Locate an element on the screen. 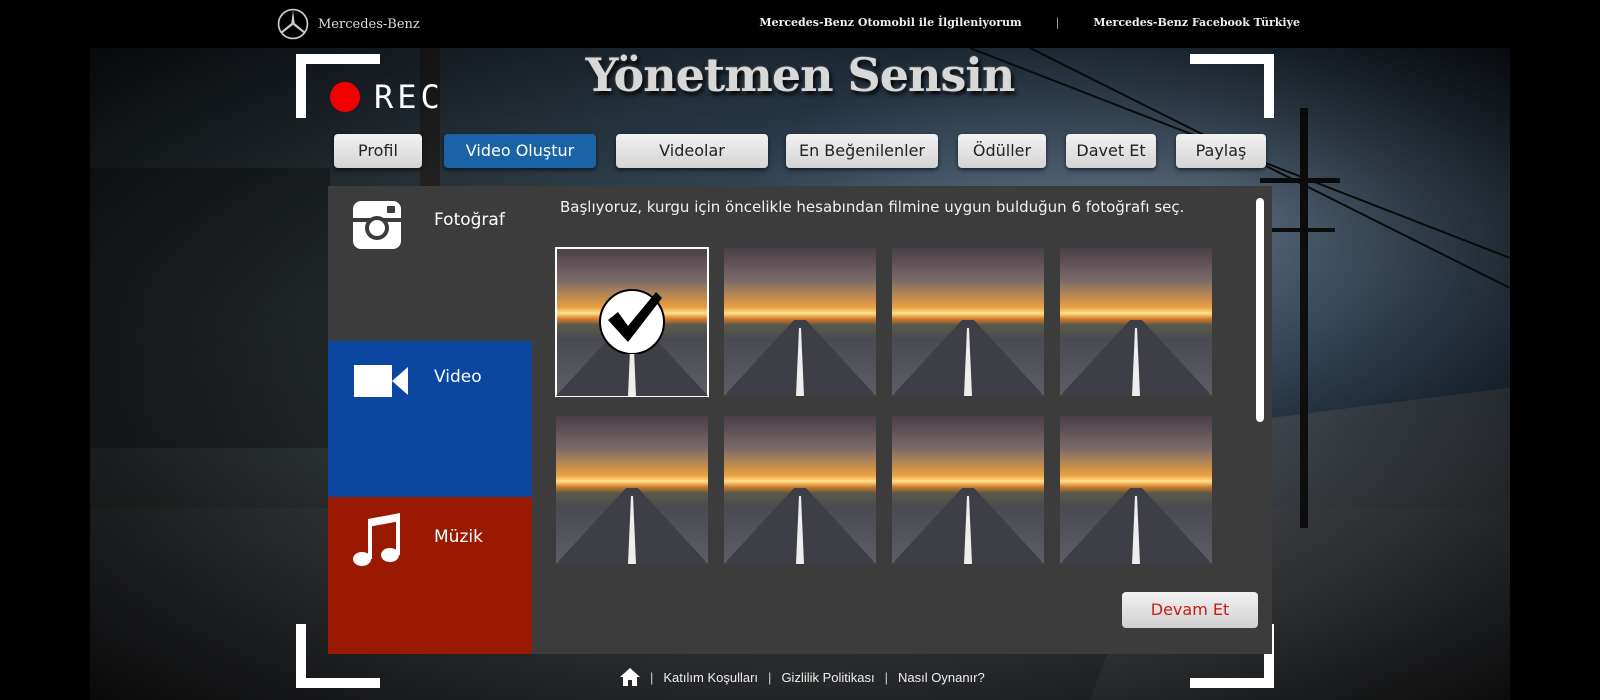 The height and width of the screenshot is (700, 1600). page-title: Yönetmen Sensin is located at coordinates (800, 75).